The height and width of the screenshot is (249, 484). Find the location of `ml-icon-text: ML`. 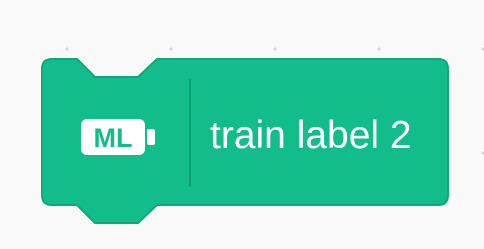

ml-icon-text: ML is located at coordinates (113, 138).